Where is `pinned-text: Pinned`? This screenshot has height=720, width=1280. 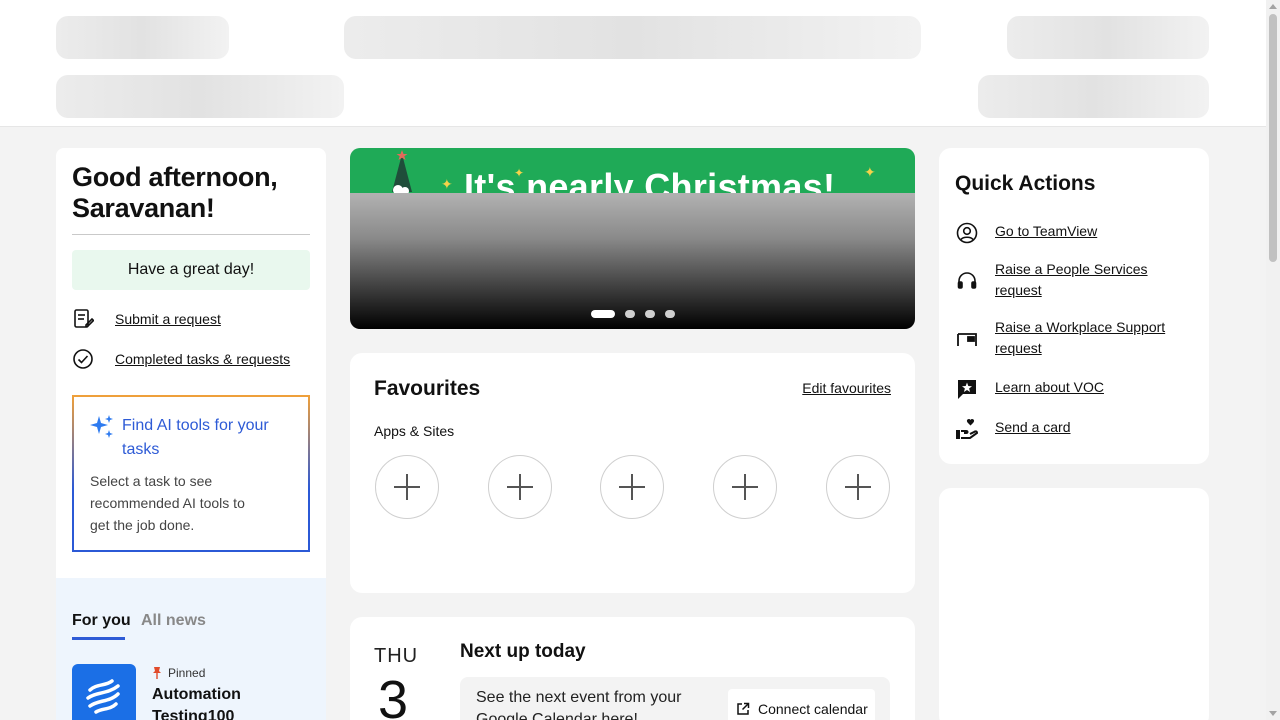
pinned-text: Pinned is located at coordinates (187, 673).